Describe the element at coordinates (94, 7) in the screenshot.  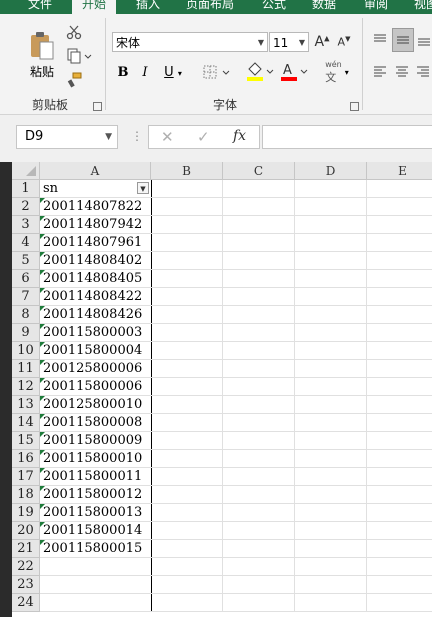
I see `tab-home: 开始` at that location.